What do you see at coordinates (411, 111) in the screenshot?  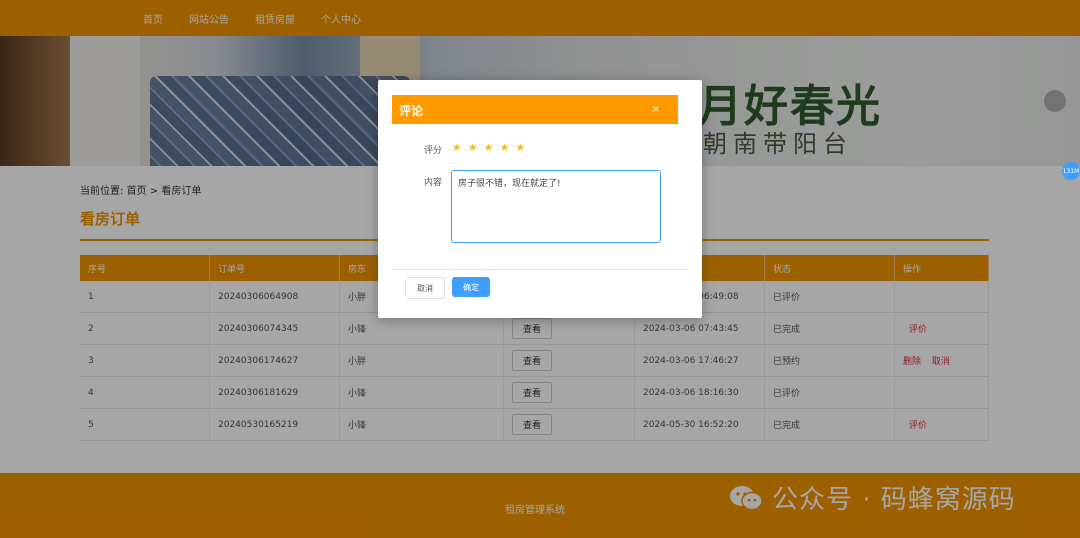 I see `dialog-title: 评论` at bounding box center [411, 111].